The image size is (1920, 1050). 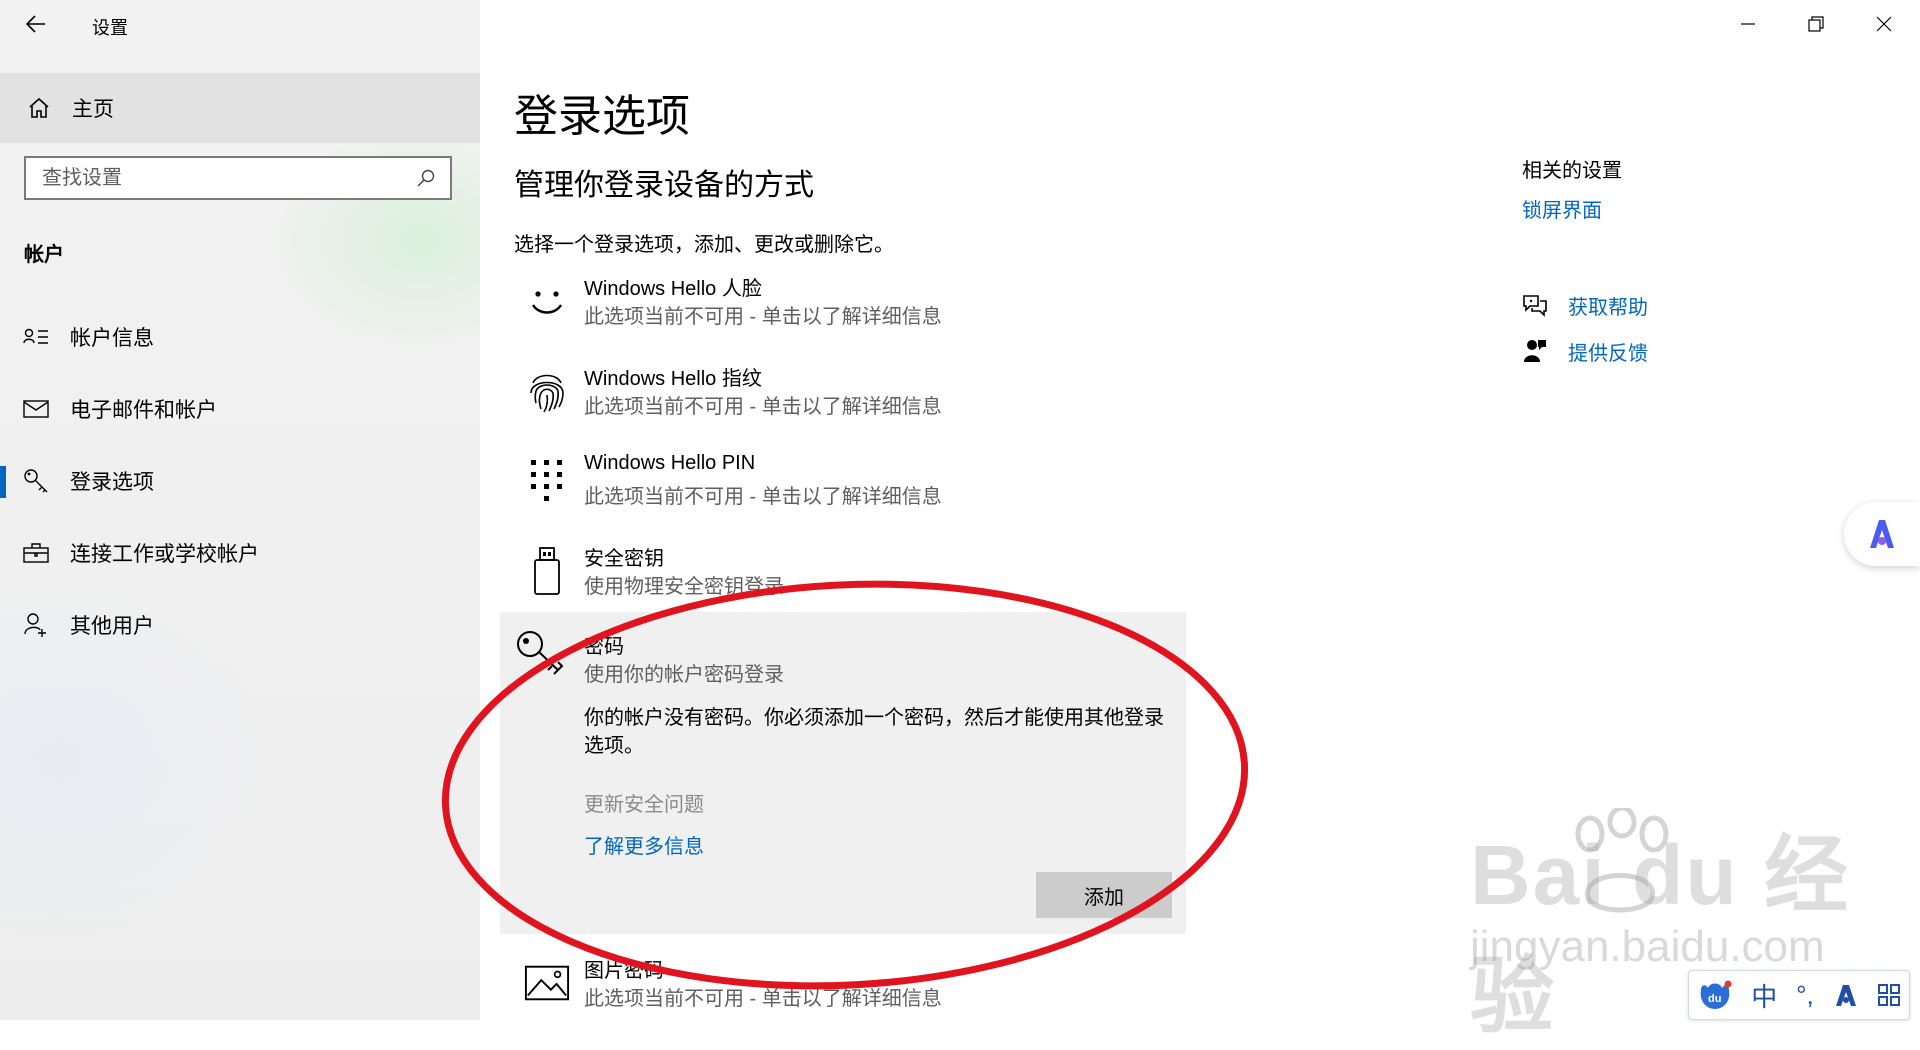 I want to click on option-title: 图片密码, so click(x=624, y=971).